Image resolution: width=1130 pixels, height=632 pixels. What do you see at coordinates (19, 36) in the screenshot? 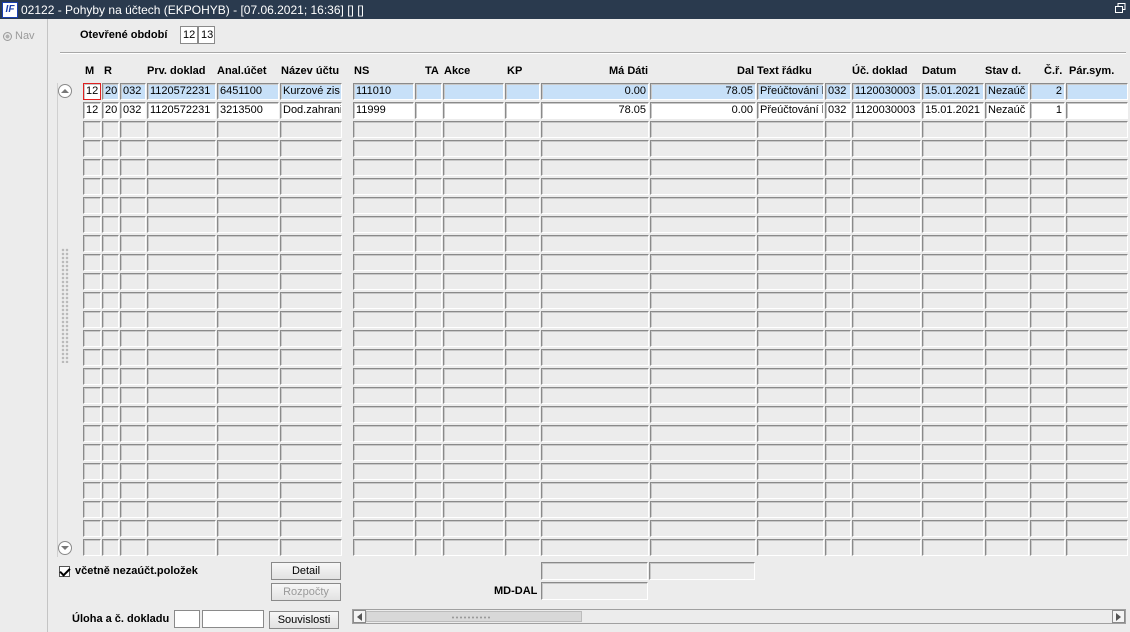
I see `nav-toggle: Nav` at bounding box center [19, 36].